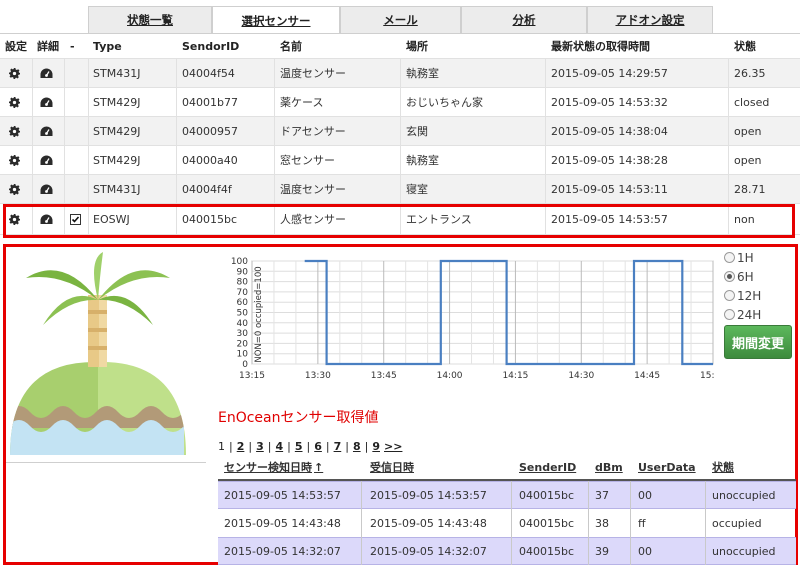 The image size is (800, 568). What do you see at coordinates (524, 19) in the screenshot?
I see `tab-analysis: 分析` at bounding box center [524, 19].